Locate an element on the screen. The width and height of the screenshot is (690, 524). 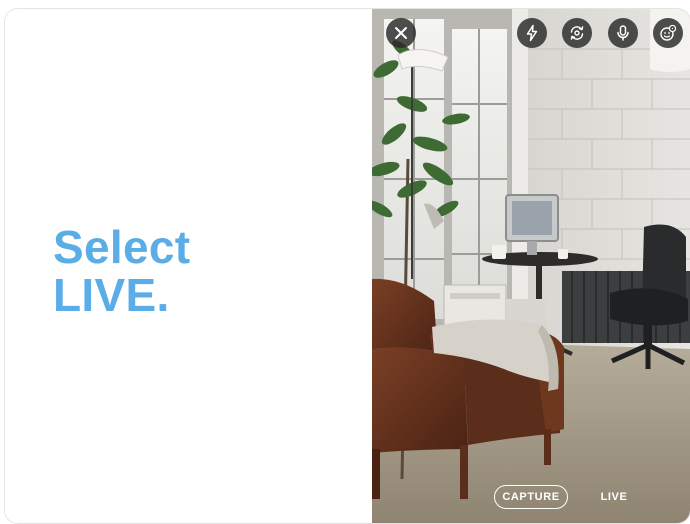
microphone-icon is located at coordinates (623, 33).